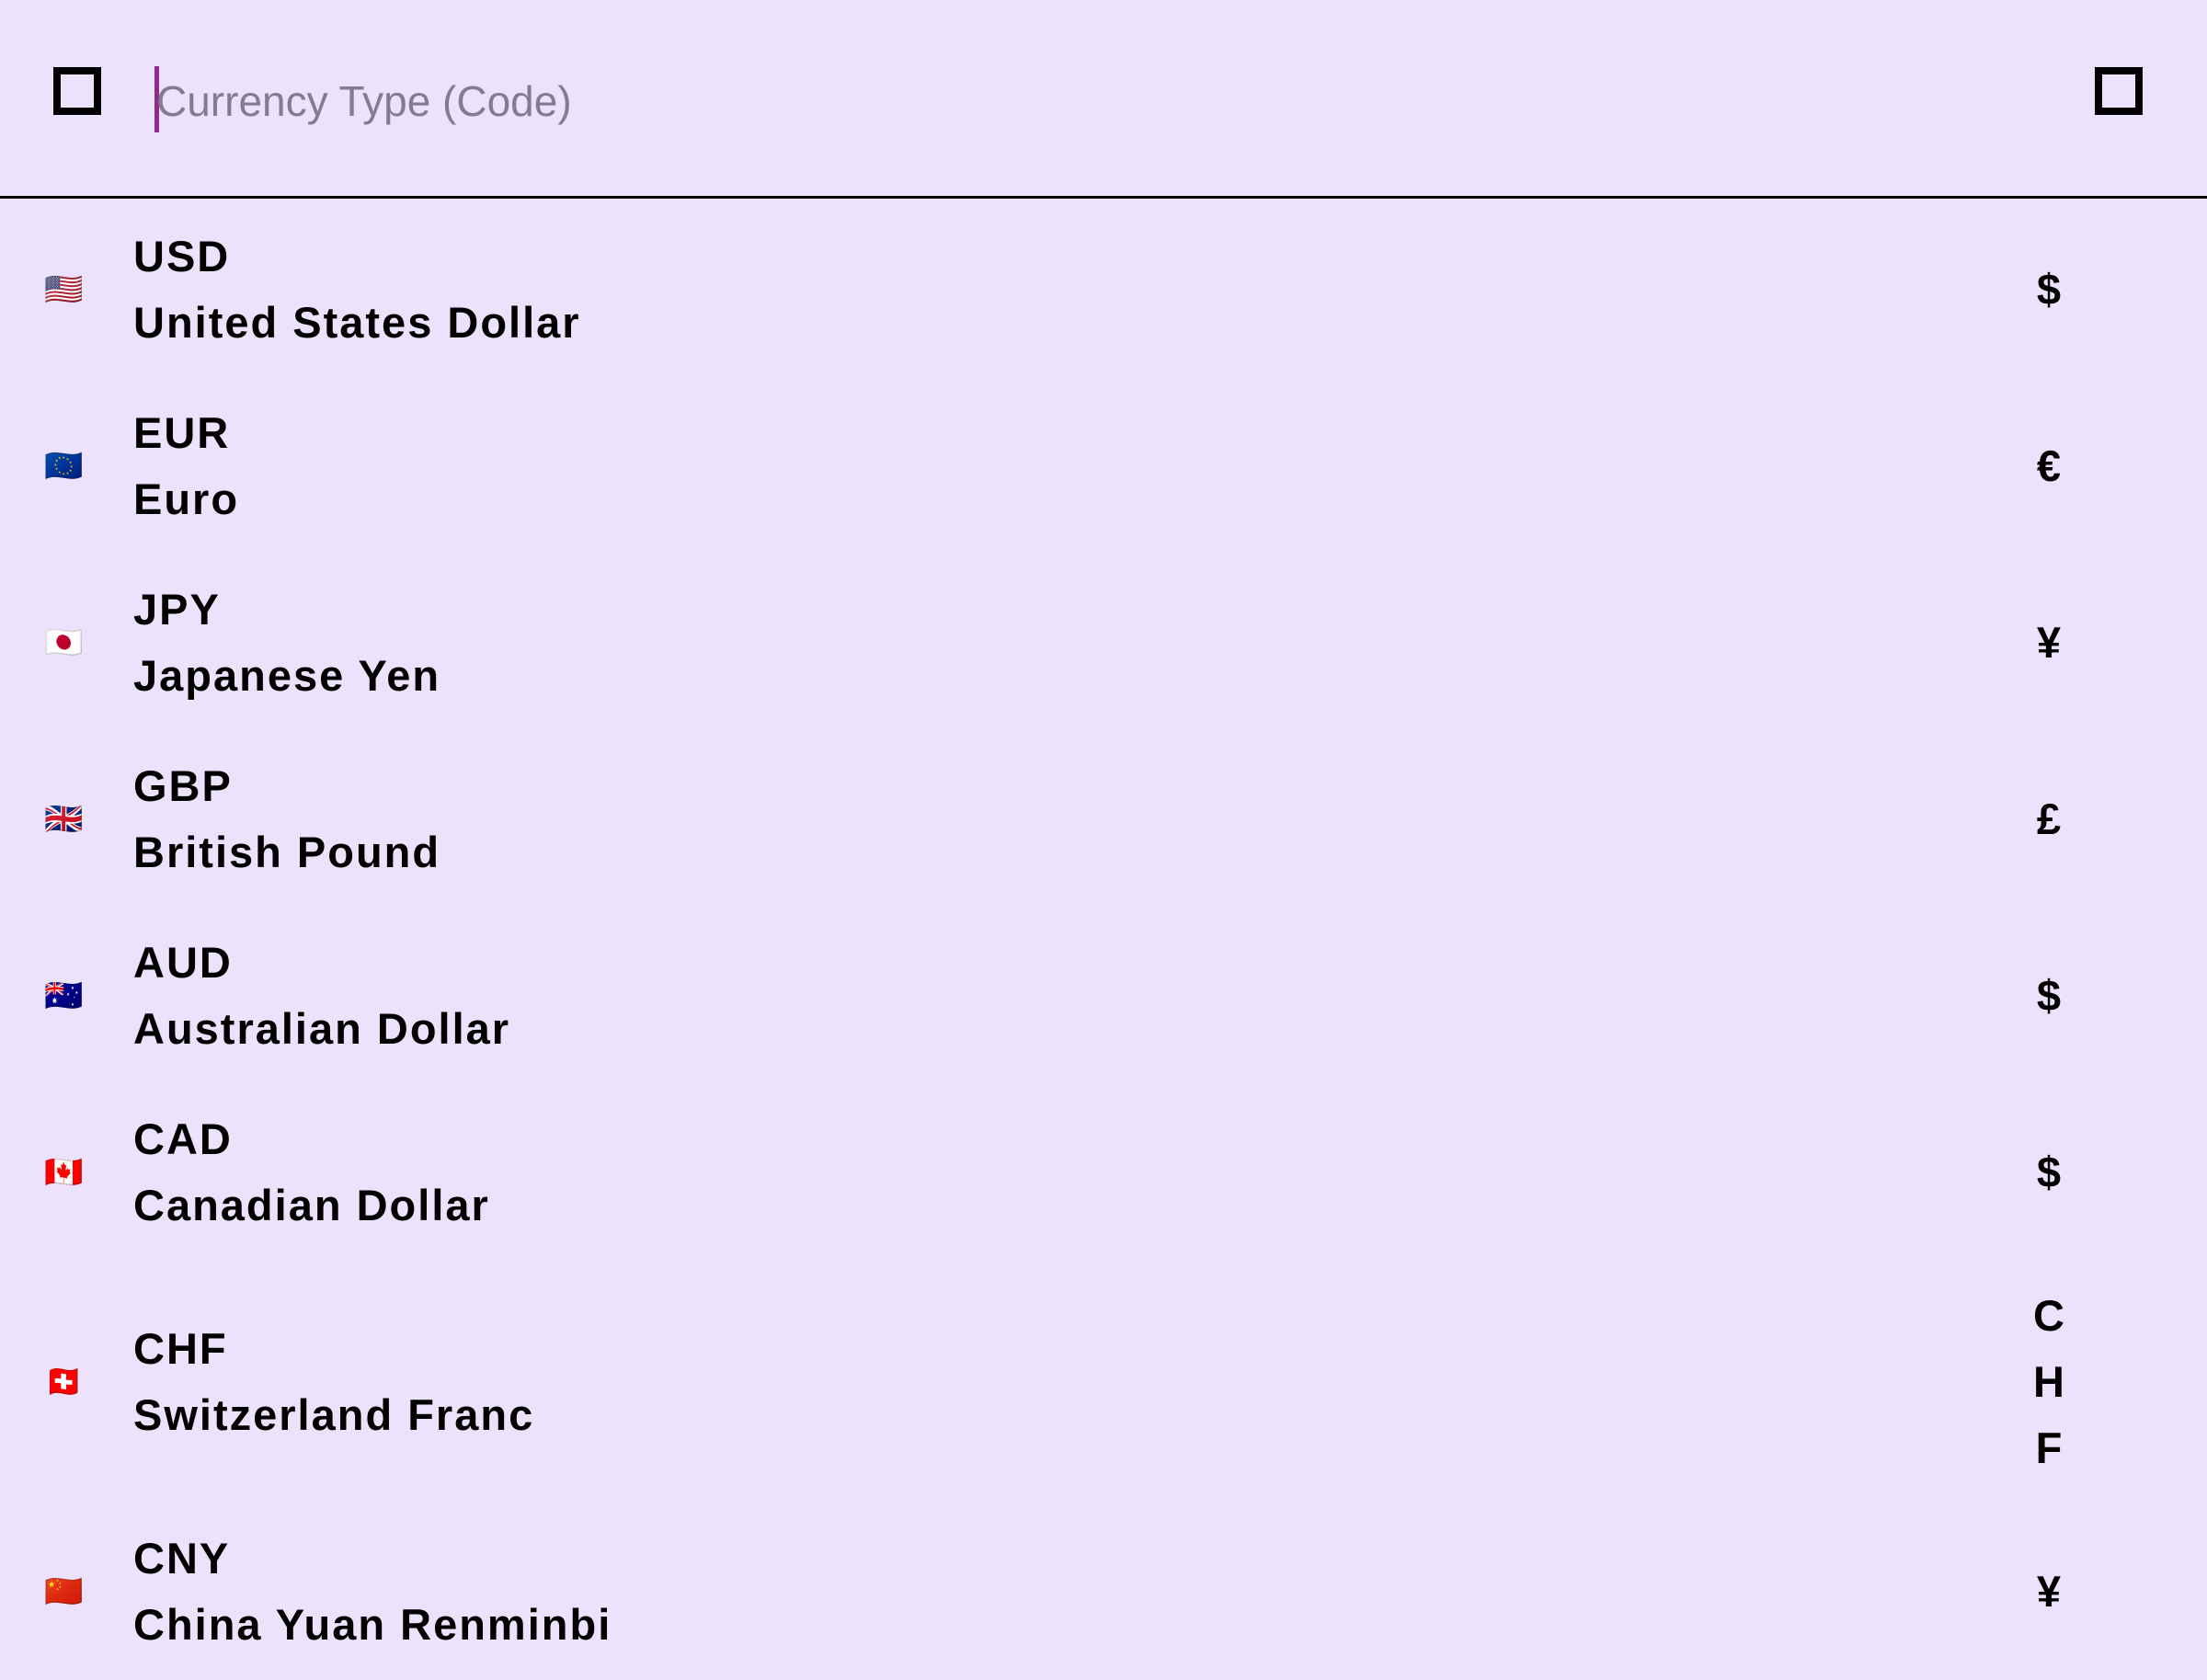 This screenshot has height=1680, width=2207. What do you see at coordinates (357, 322) in the screenshot?
I see `currency-name: United States Dollar` at bounding box center [357, 322].